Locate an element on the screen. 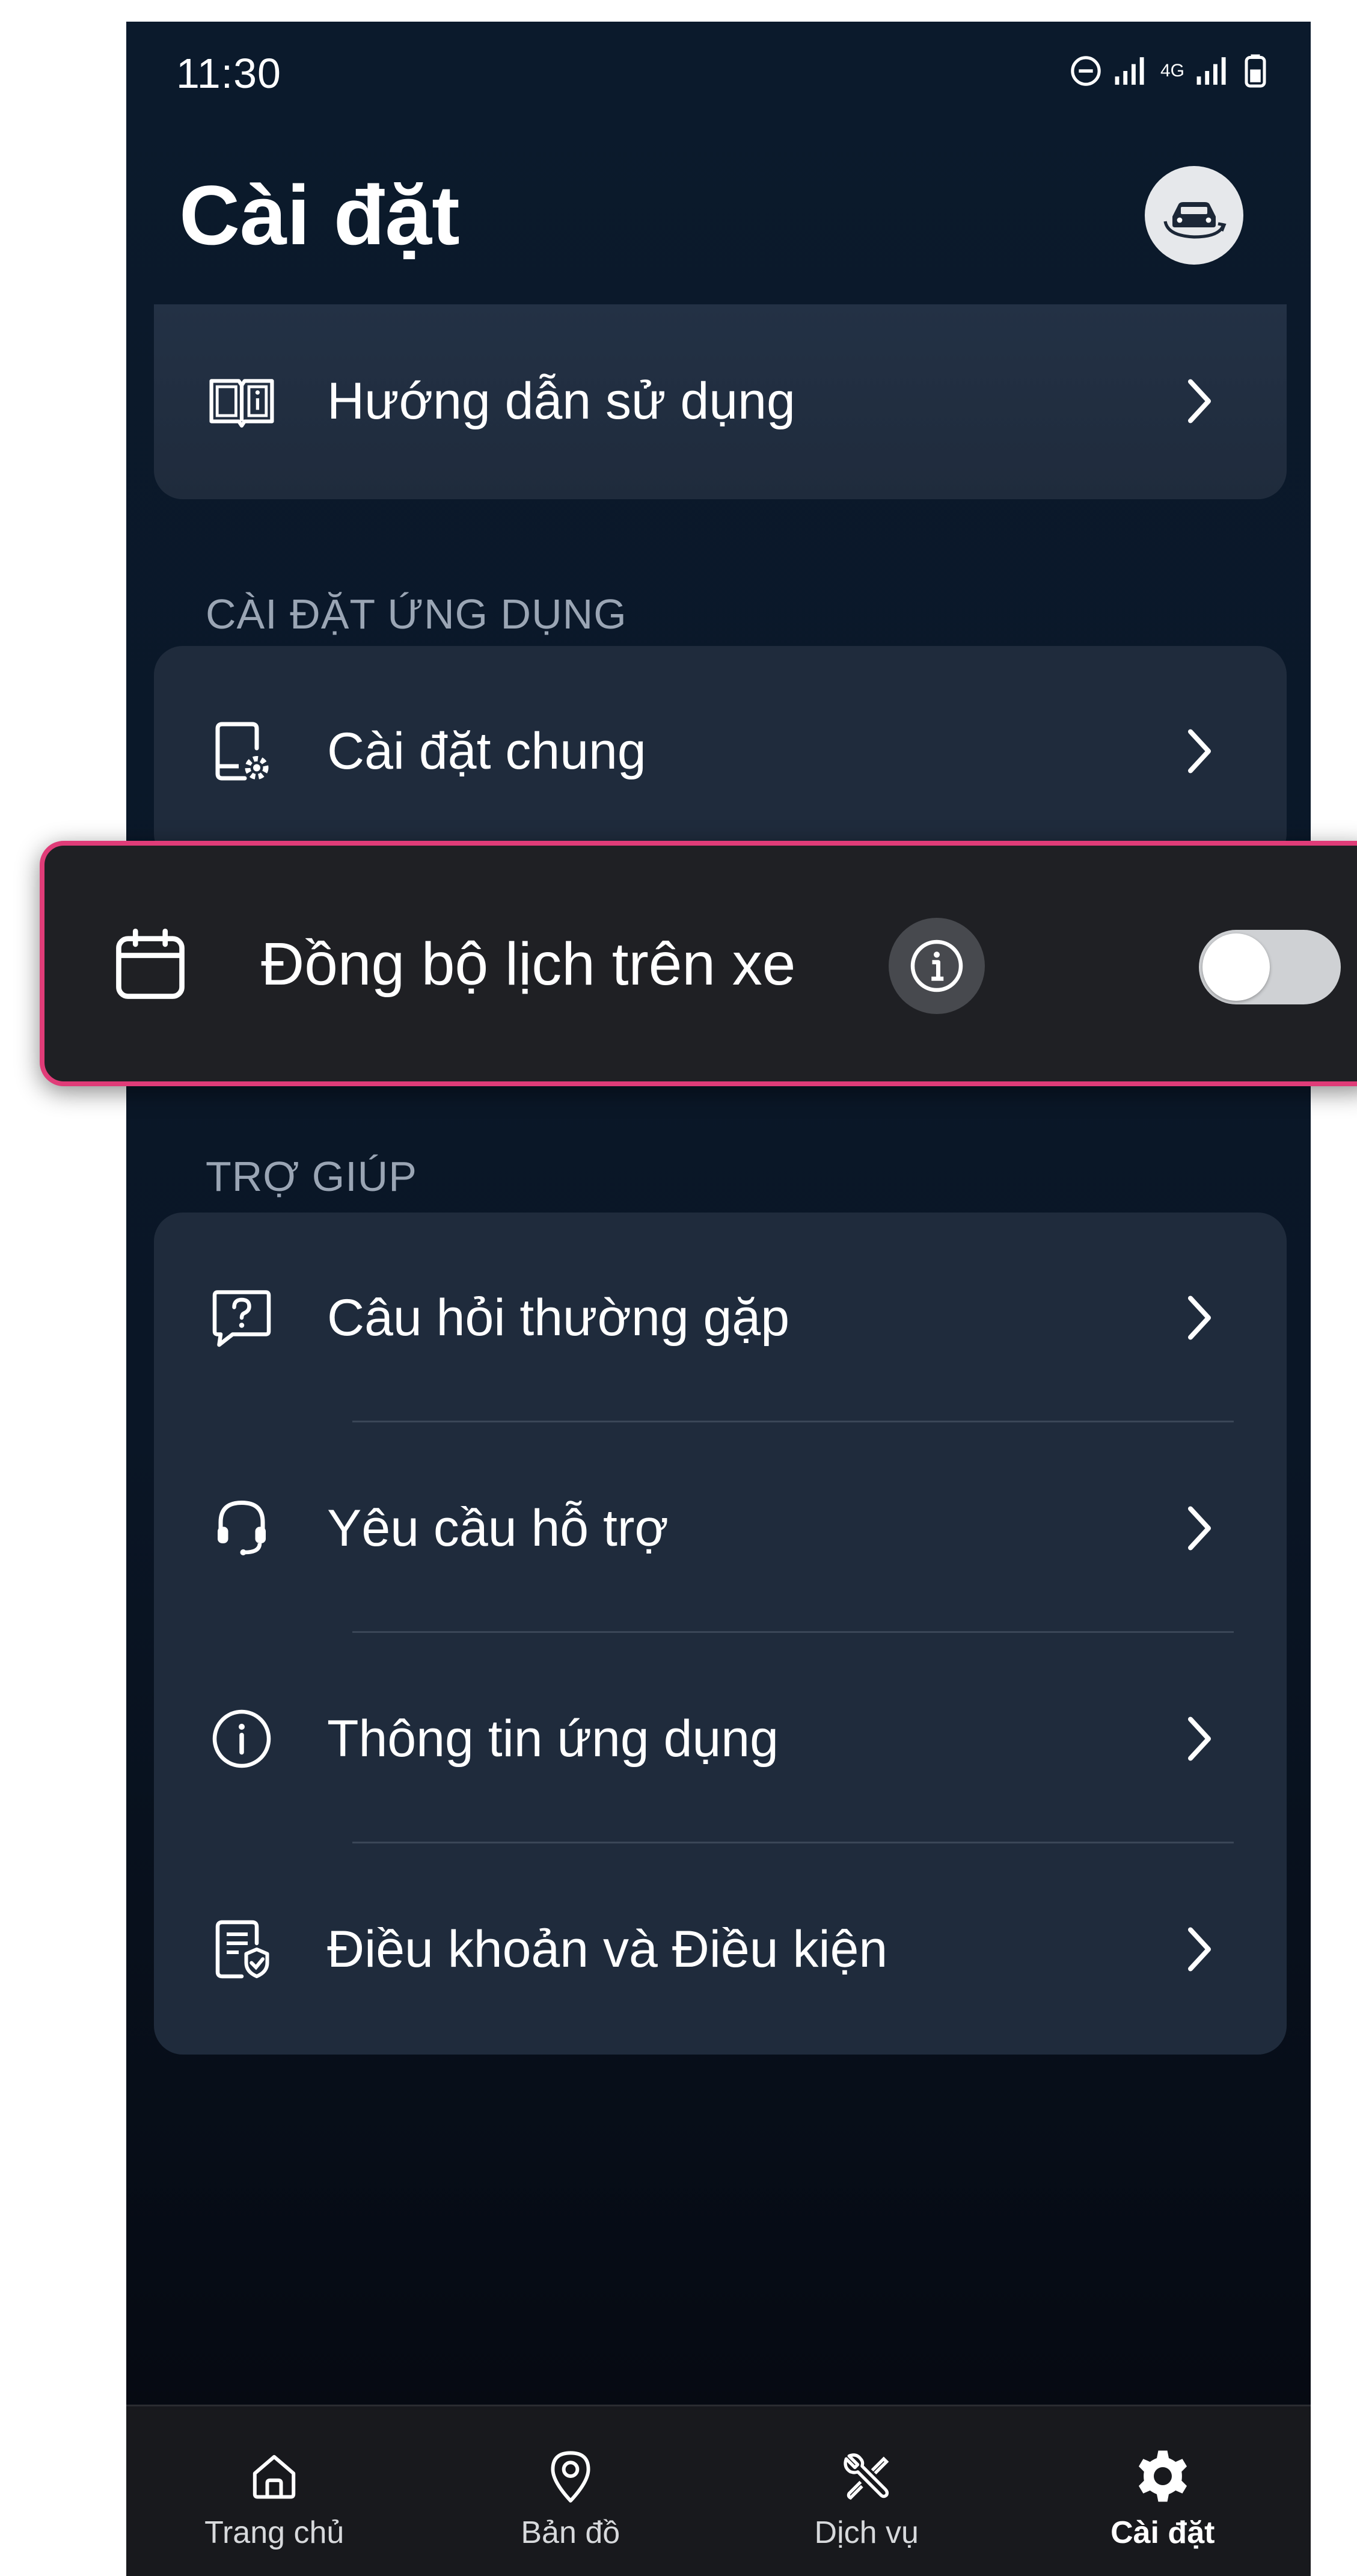  app-info-row: Thông tin ứng dụng is located at coordinates (721, 1739).